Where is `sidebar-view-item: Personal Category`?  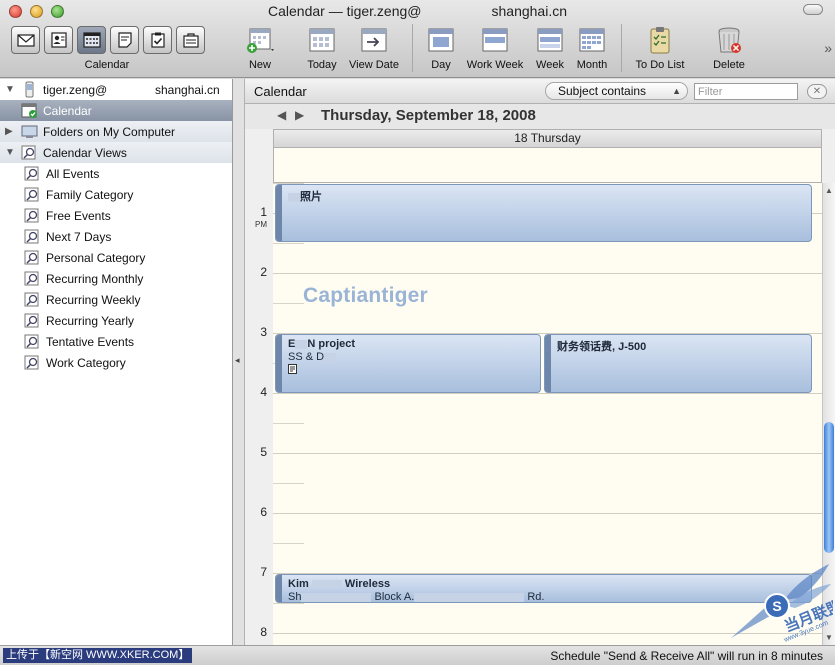
sidebar-view-item: Personal Category is located at coordinates (116, 257).